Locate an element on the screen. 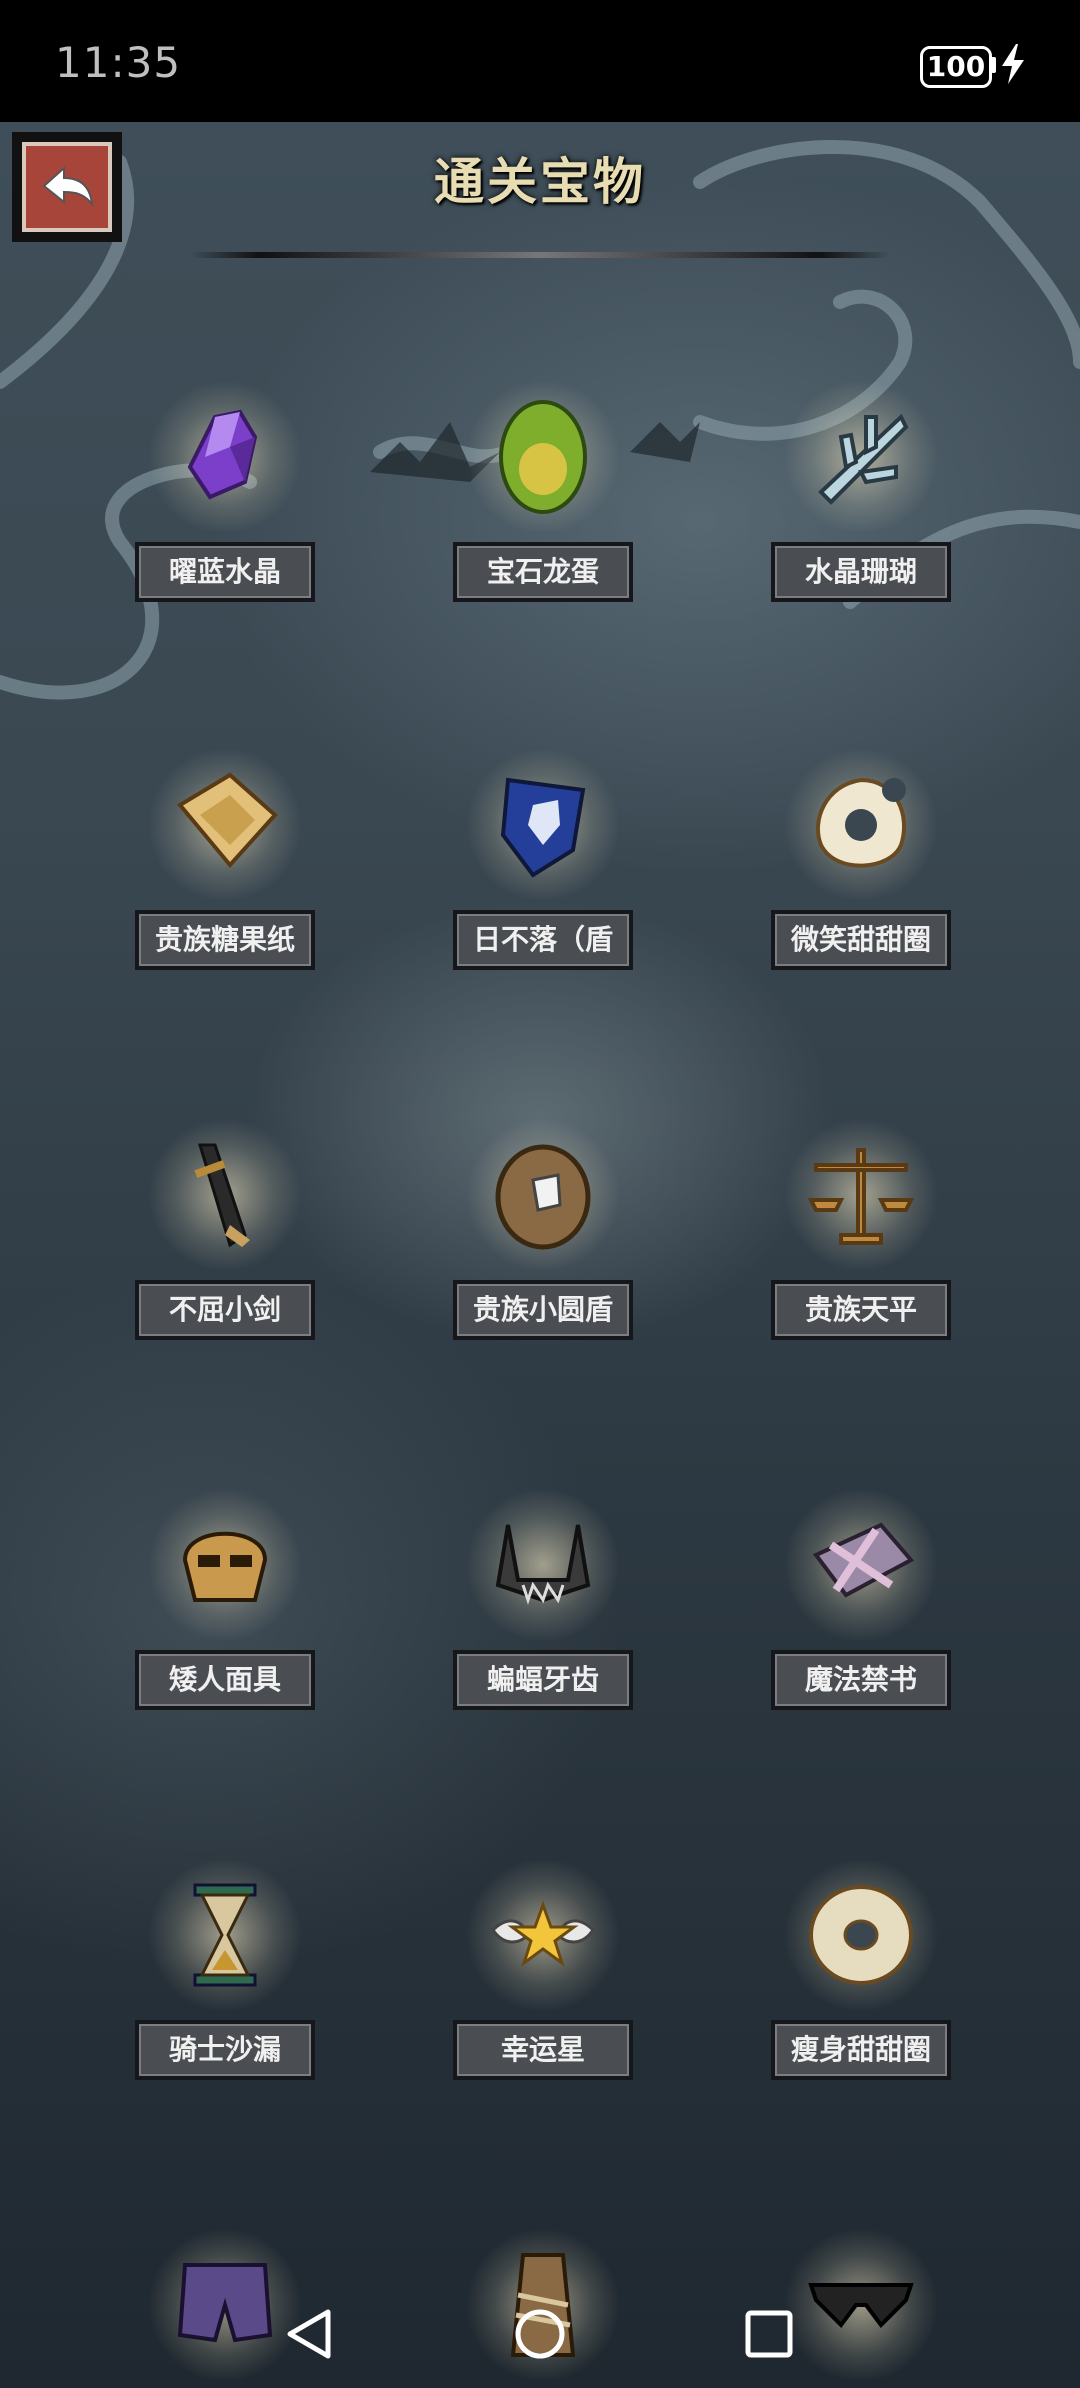  item-card: 魔法禁书 is located at coordinates (861, 1605).